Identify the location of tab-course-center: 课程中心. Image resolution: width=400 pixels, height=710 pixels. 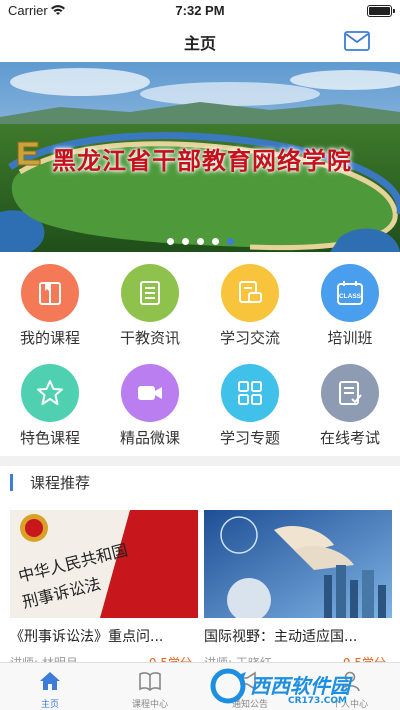
(150, 686).